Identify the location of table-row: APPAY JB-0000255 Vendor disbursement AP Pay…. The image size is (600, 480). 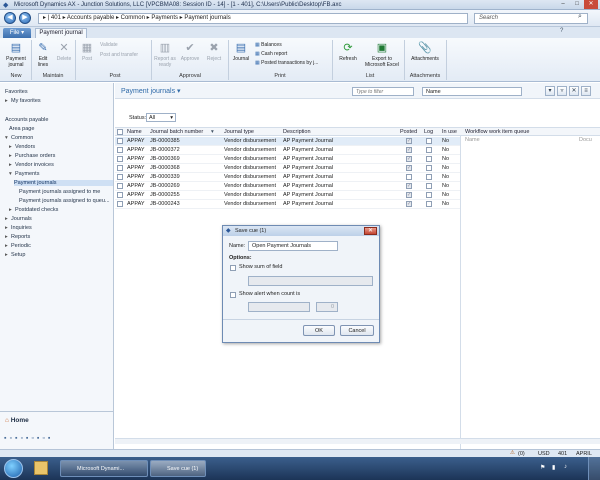
(287, 195).